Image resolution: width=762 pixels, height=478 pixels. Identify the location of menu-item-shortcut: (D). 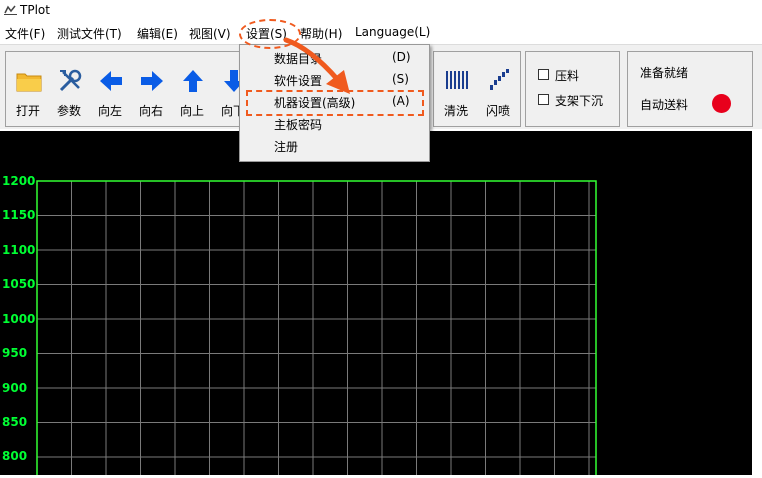
(401, 57).